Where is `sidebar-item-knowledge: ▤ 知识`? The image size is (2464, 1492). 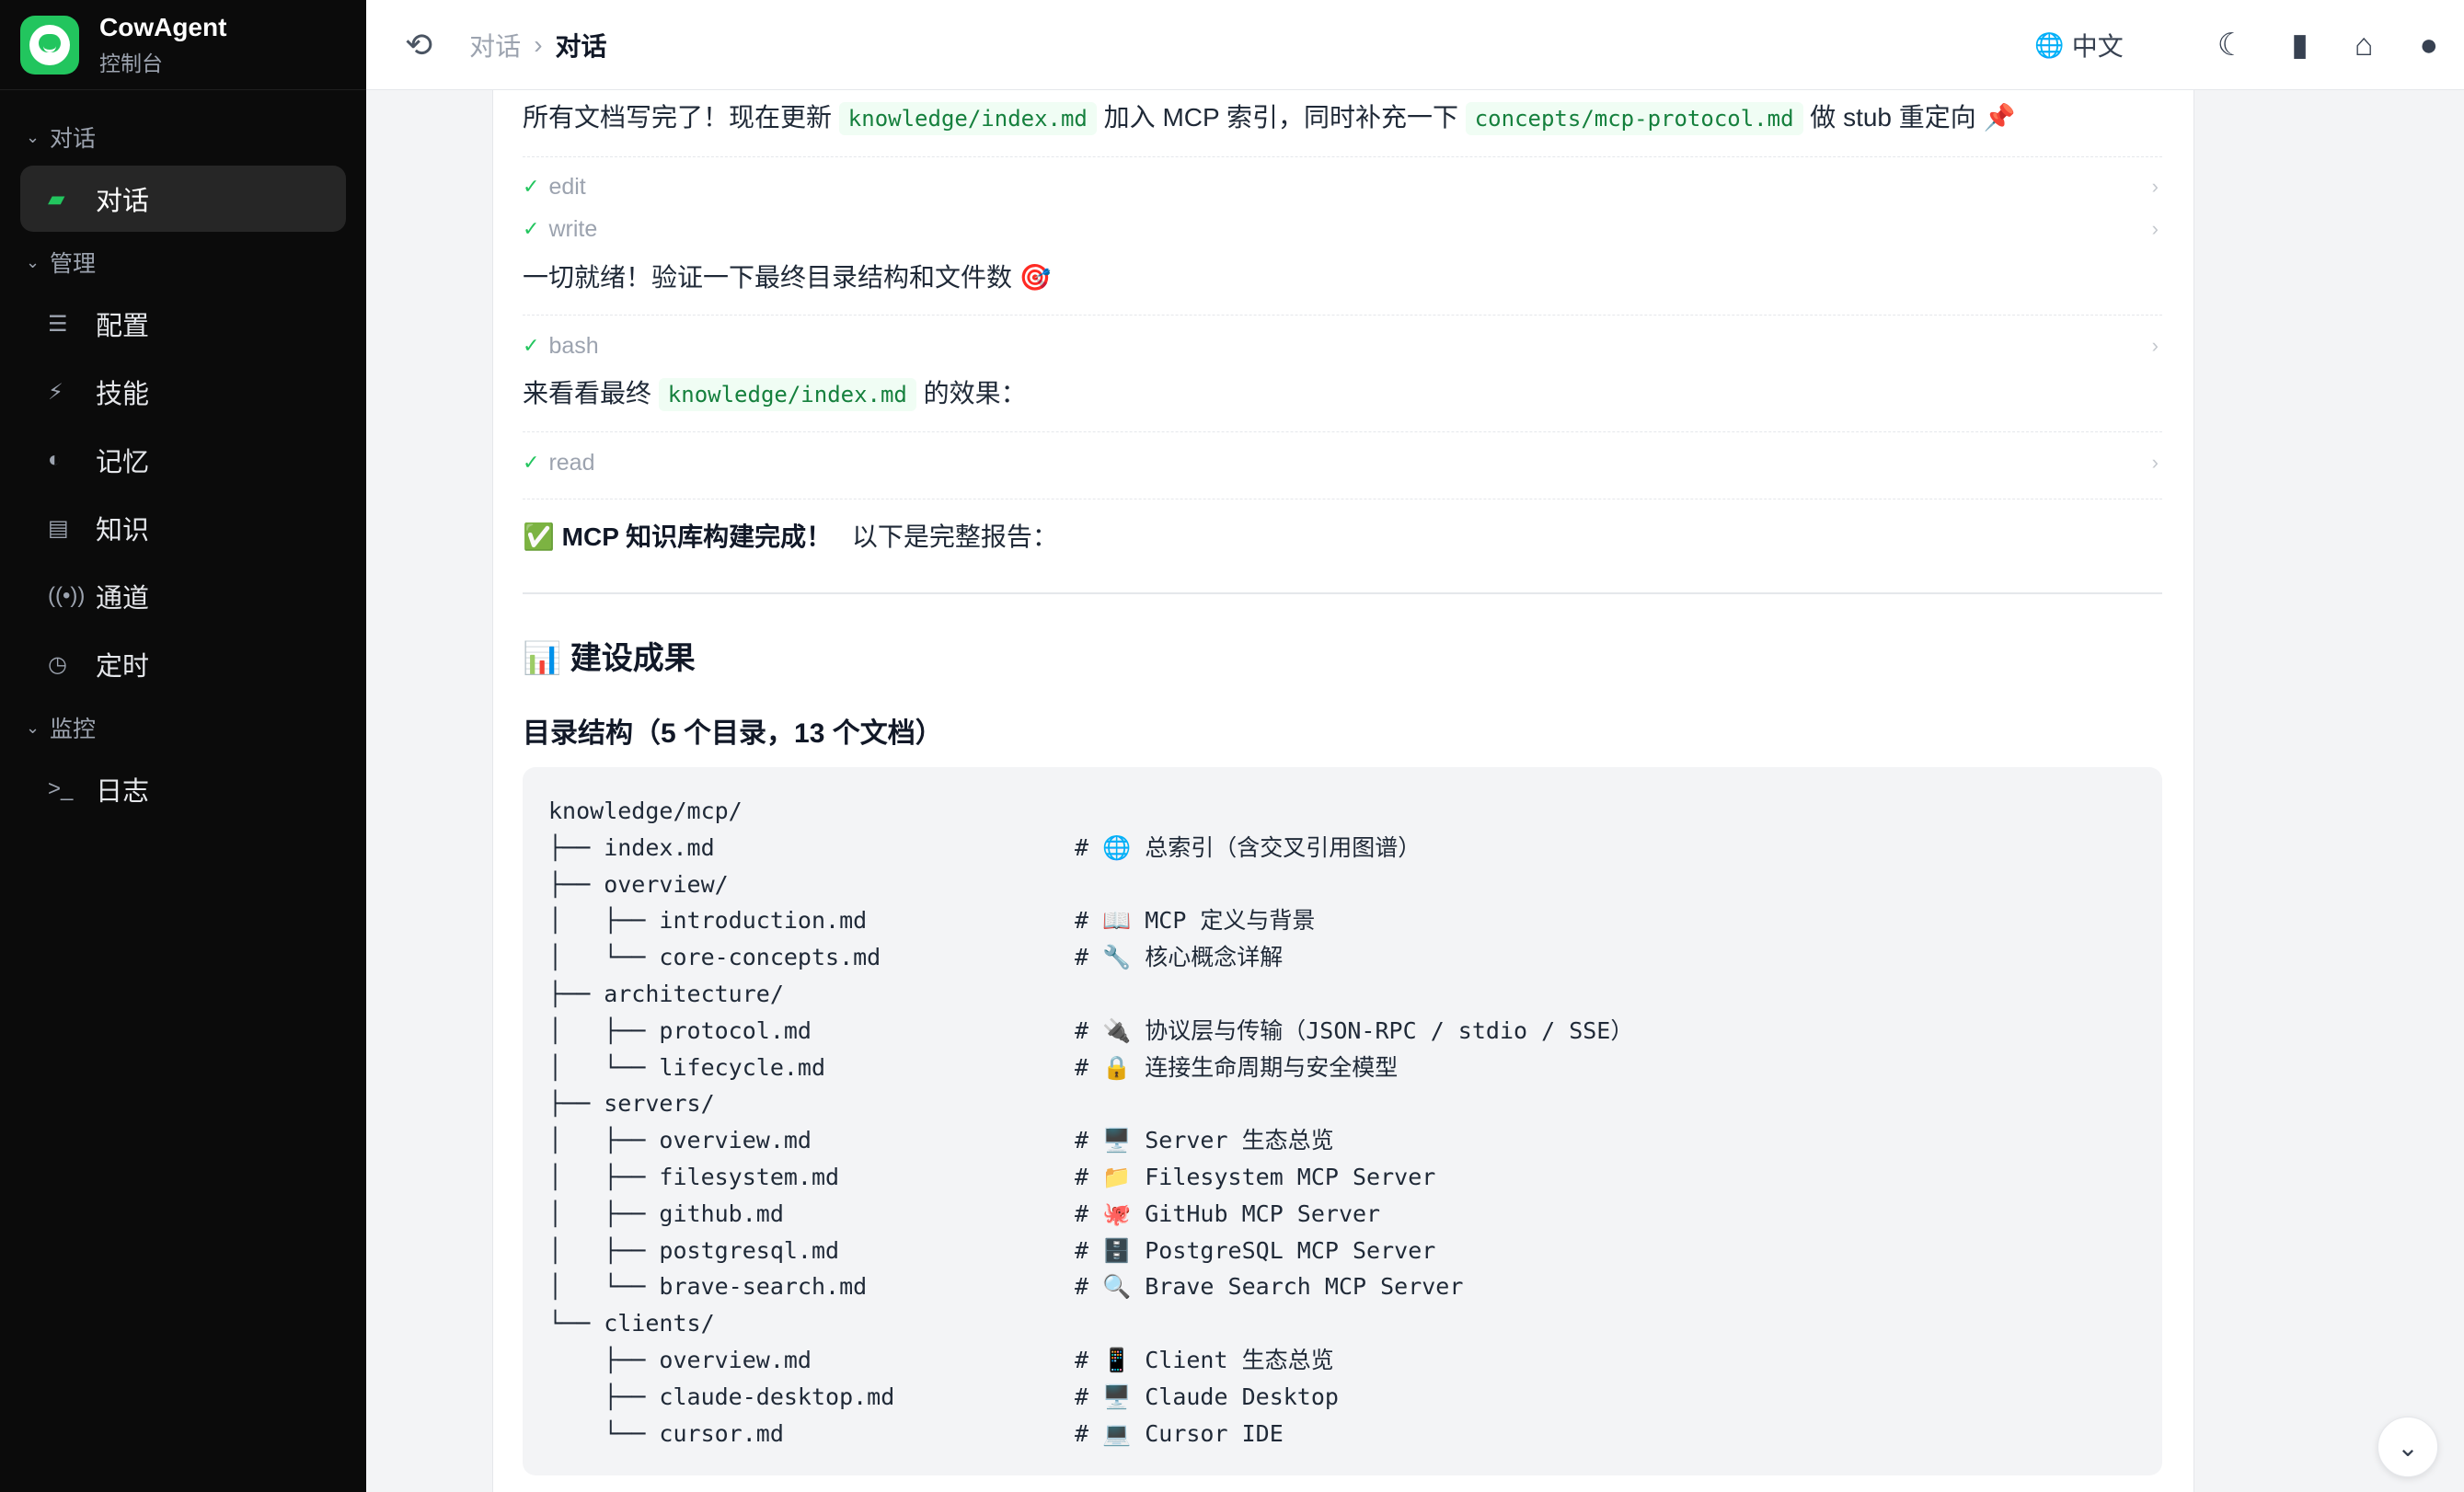 sidebar-item-knowledge: ▤ 知识 is located at coordinates (183, 528).